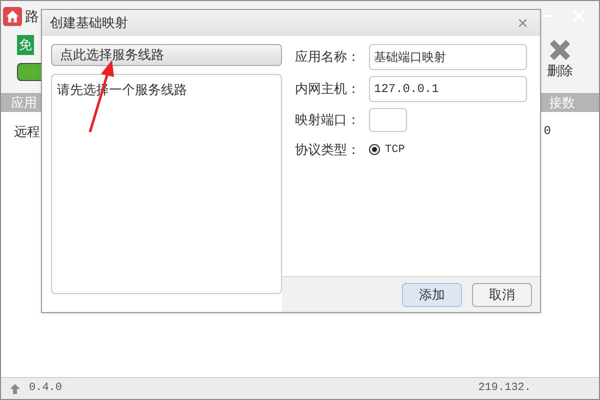  Describe the element at coordinates (328, 120) in the screenshot. I see `field-label: 映射端口：` at that location.